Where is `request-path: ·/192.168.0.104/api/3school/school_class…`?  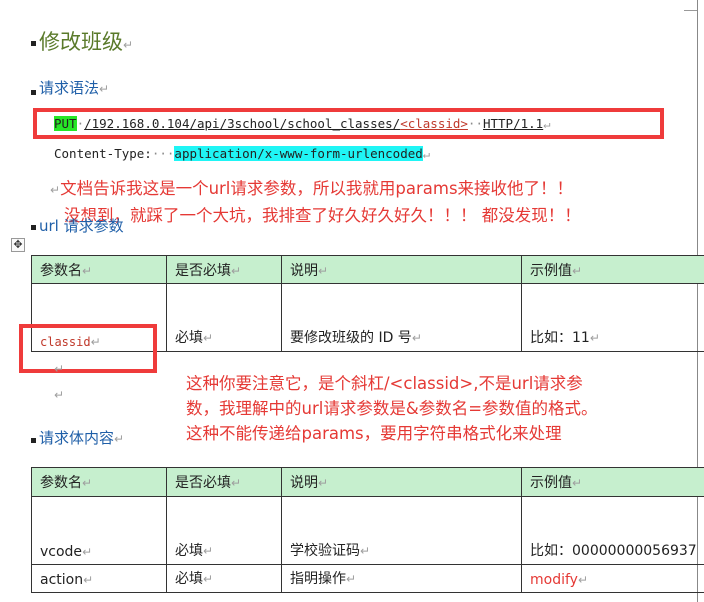 request-path: ·/192.168.0.104/api/3school/school_class… is located at coordinates (238, 123).